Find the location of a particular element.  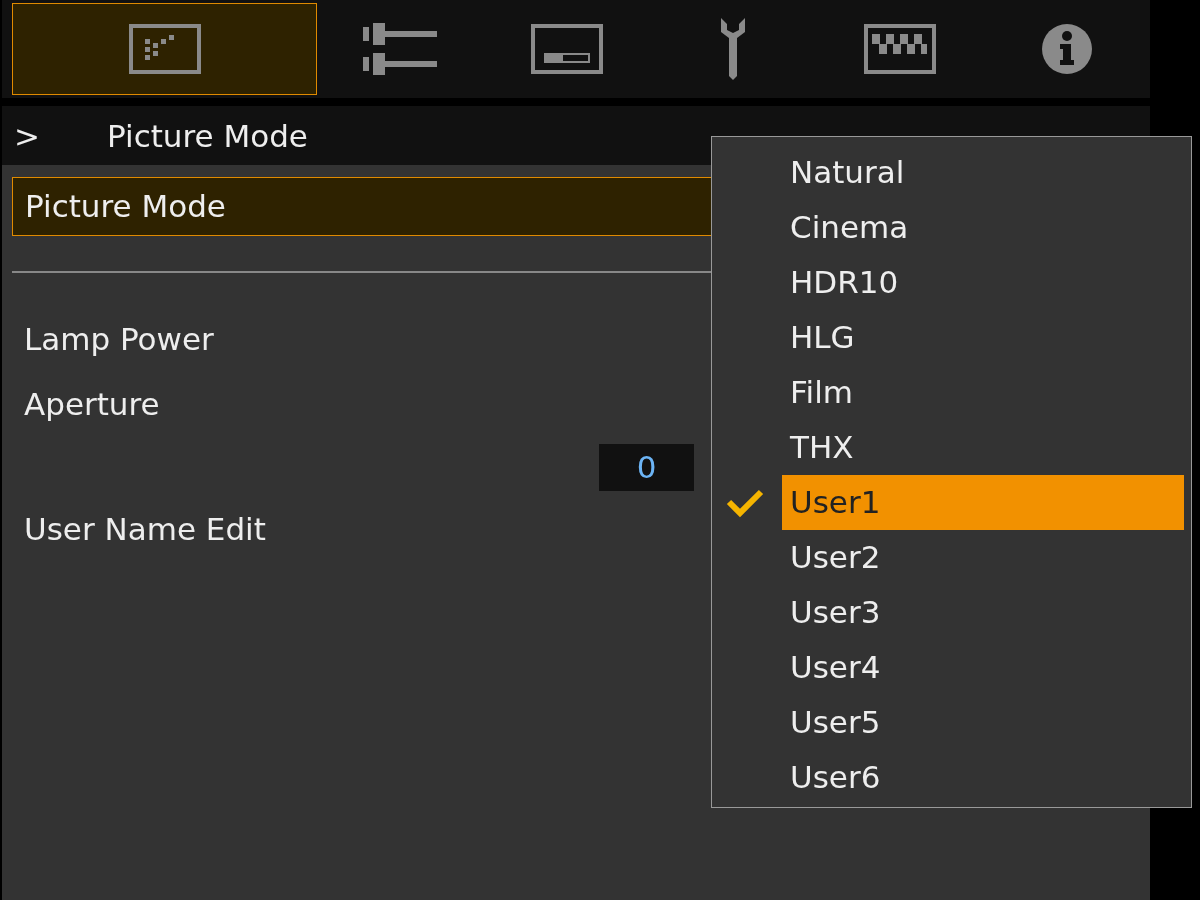

breadcrumb-title: Picture Mode is located at coordinates (207, 135).